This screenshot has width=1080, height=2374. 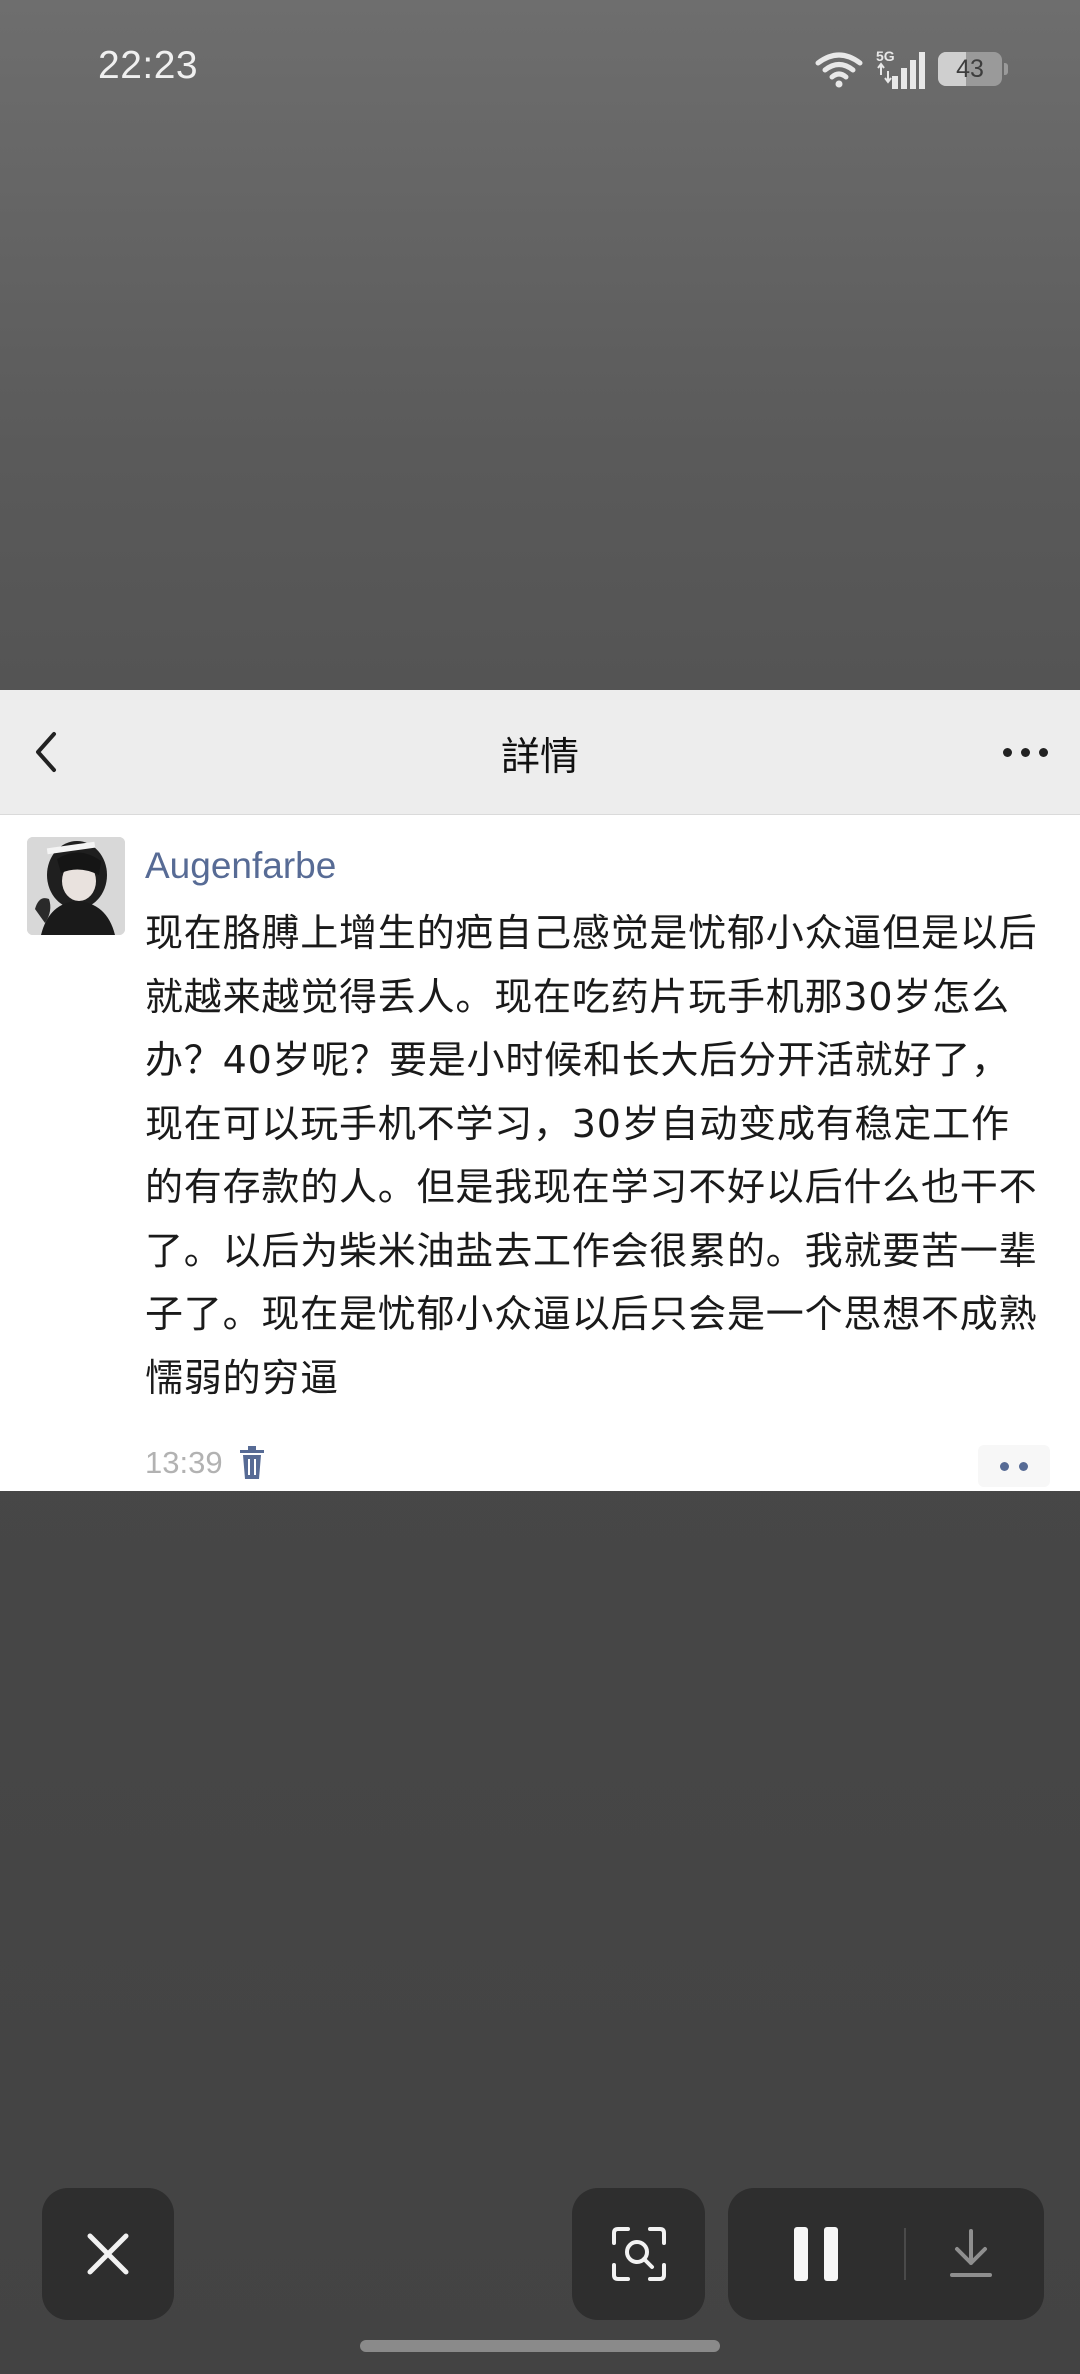 I want to click on download-icon, so click(x=971, y=2253).